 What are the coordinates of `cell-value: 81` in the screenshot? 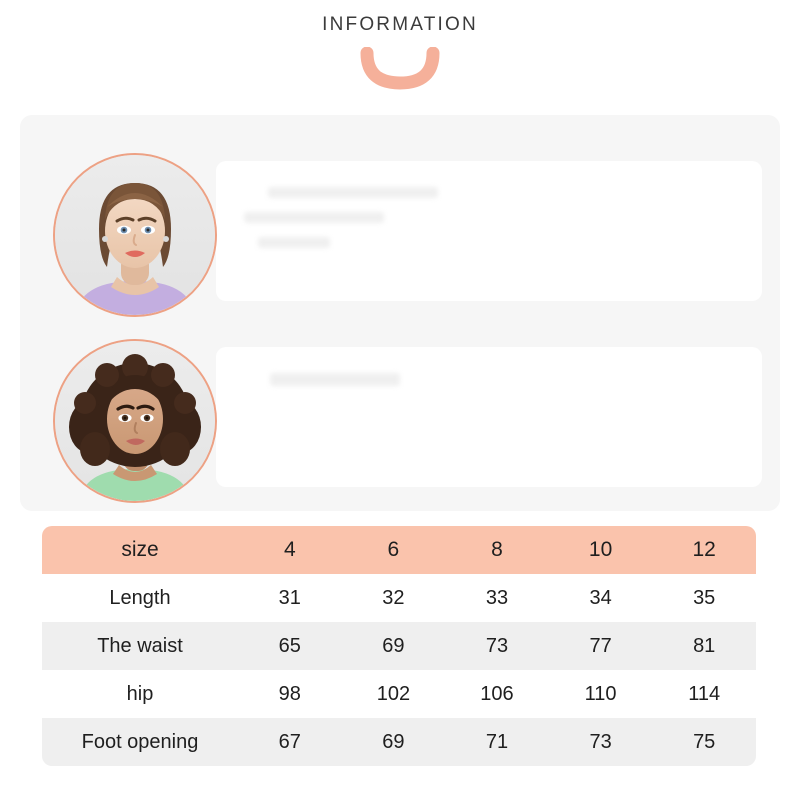 It's located at (704, 645).